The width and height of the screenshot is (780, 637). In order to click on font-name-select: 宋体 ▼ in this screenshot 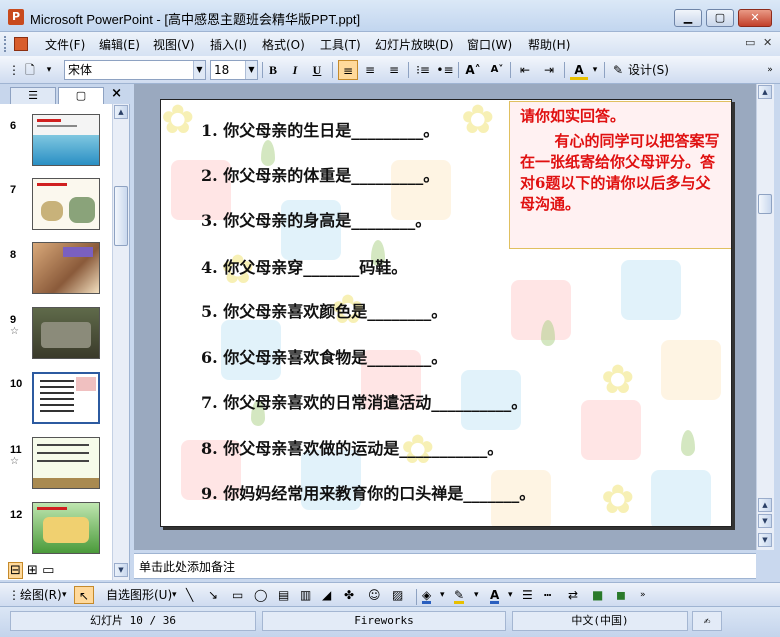, I will do `click(135, 70)`.